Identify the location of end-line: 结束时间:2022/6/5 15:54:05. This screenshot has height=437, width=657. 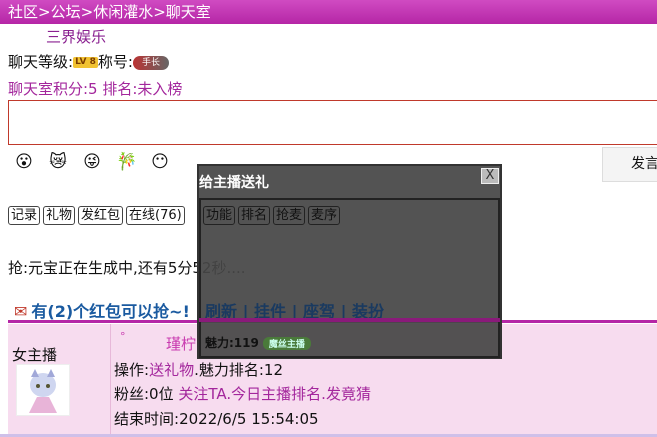
(216, 418).